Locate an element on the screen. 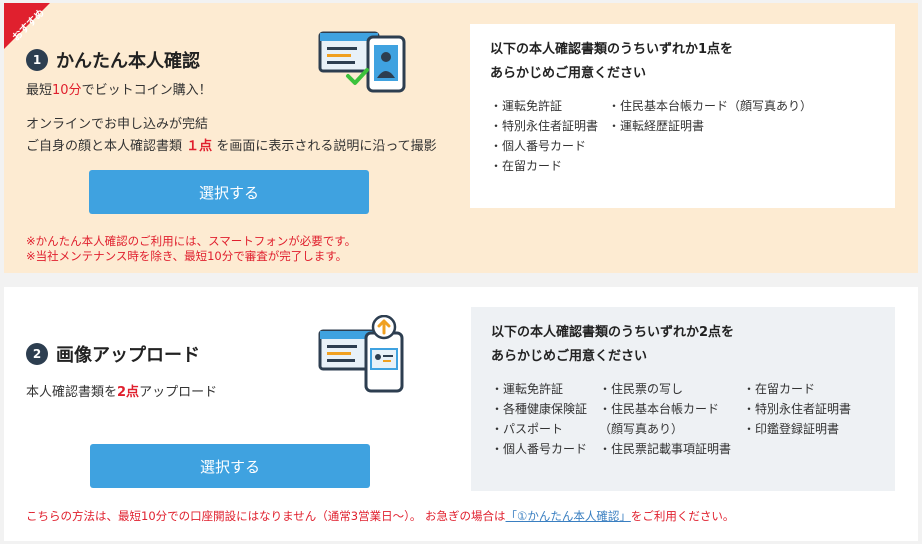 This screenshot has width=922, height=544. card1-instruction: ご自身の顔と本人確認書類 １点 を画面に表示される説明に沿って撮影 is located at coordinates (231, 146).